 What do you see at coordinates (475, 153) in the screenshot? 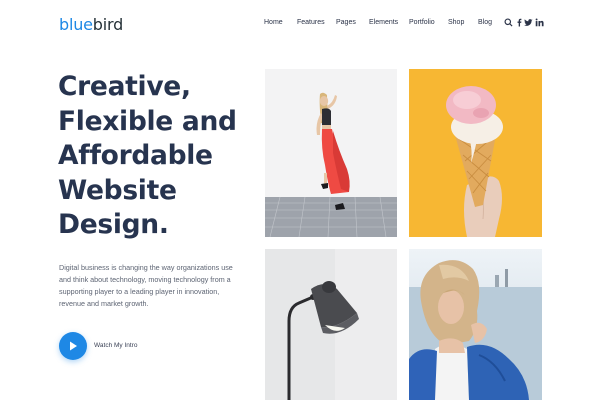
I see `ice-cream-cone-photo` at bounding box center [475, 153].